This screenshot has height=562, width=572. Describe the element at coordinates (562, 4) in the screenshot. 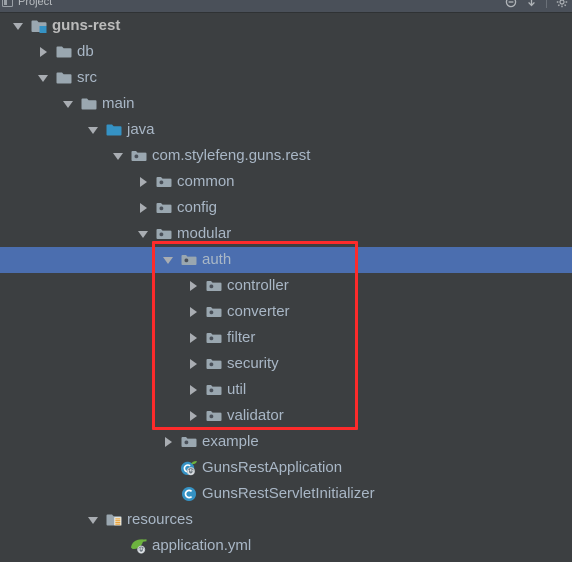

I see `settings-gear-icon` at that location.